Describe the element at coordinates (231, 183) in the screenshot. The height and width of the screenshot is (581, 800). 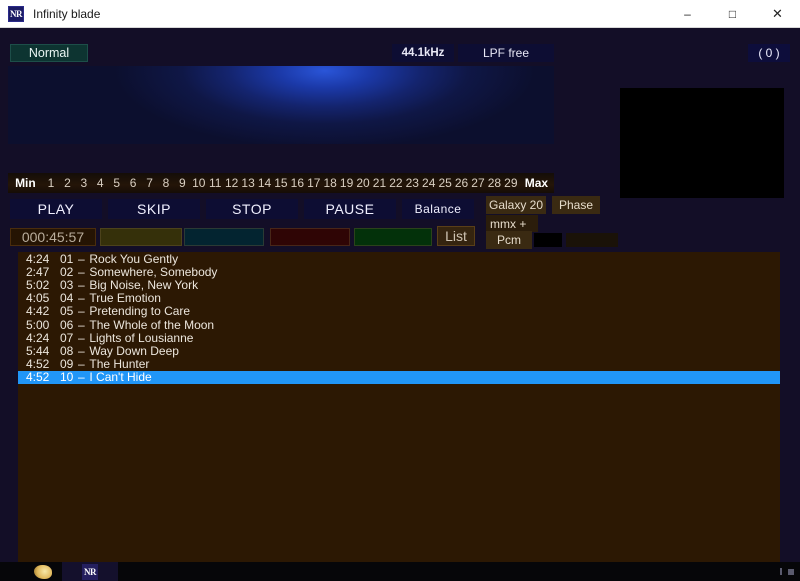
I see `volume-tick-12: 12` at that location.